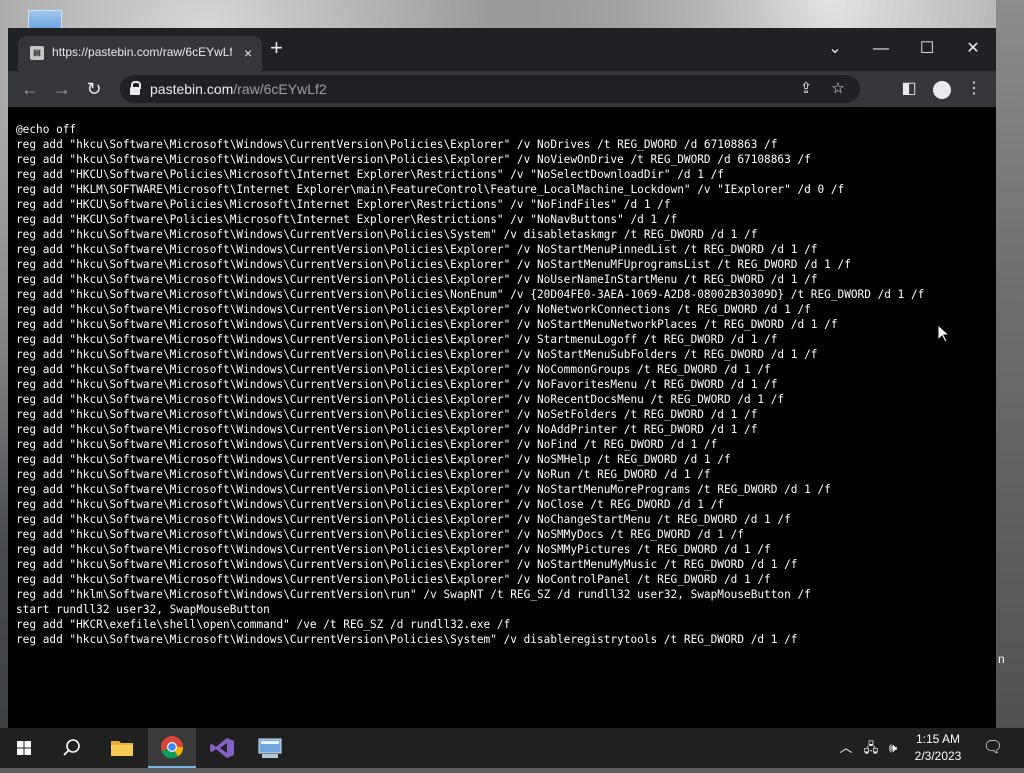  Describe the element at coordinates (37, 53) in the screenshot. I see `pastebin-favicon-icon: ▤` at that location.